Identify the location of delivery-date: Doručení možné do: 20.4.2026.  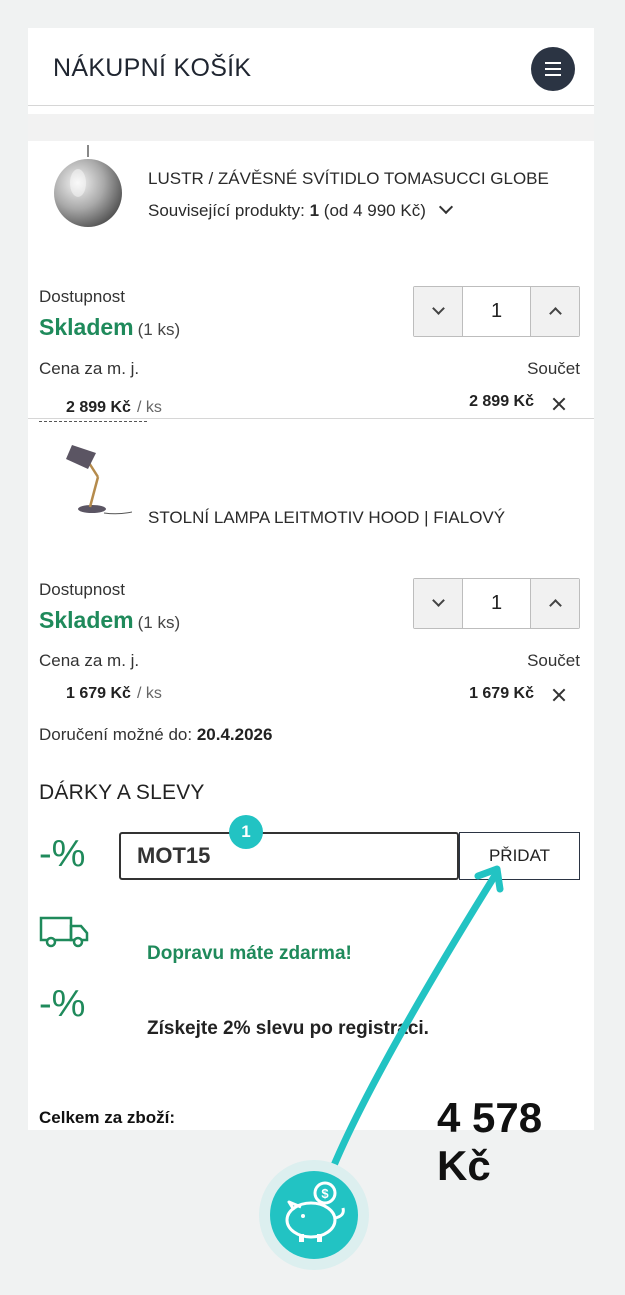
(155, 735).